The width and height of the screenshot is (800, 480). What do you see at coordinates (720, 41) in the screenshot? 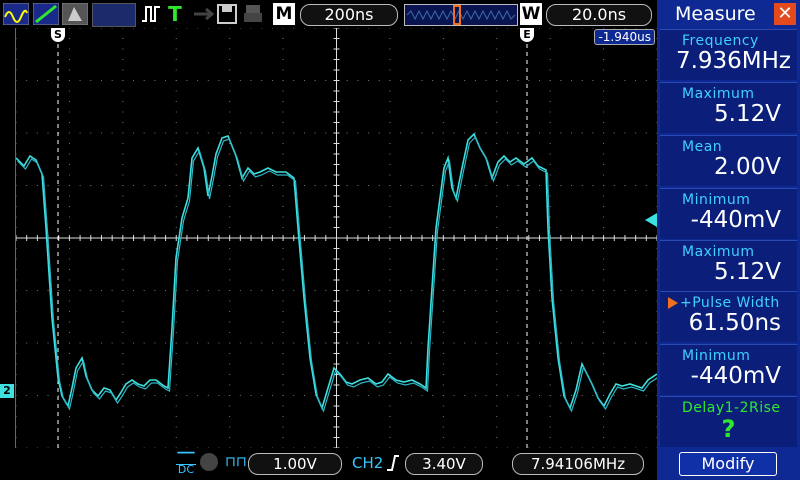
I see `measure-label: Frequency` at bounding box center [720, 41].